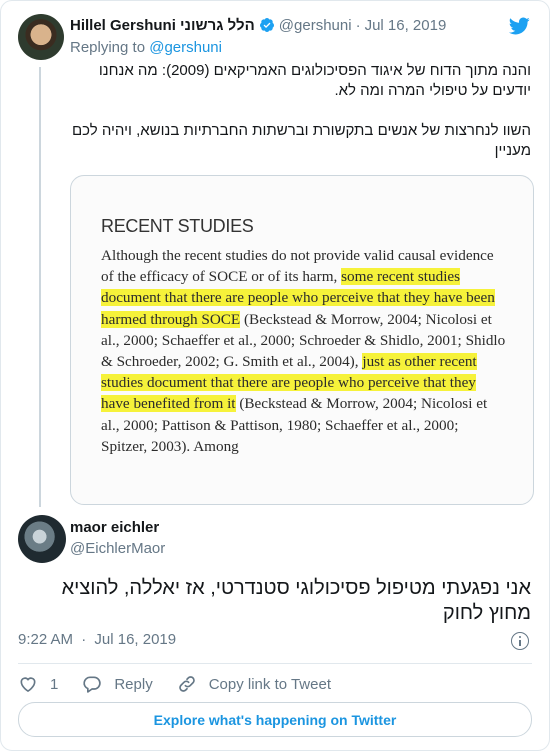 This screenshot has height=751, width=550. What do you see at coordinates (41, 37) in the screenshot?
I see `author-avatar` at bounding box center [41, 37].